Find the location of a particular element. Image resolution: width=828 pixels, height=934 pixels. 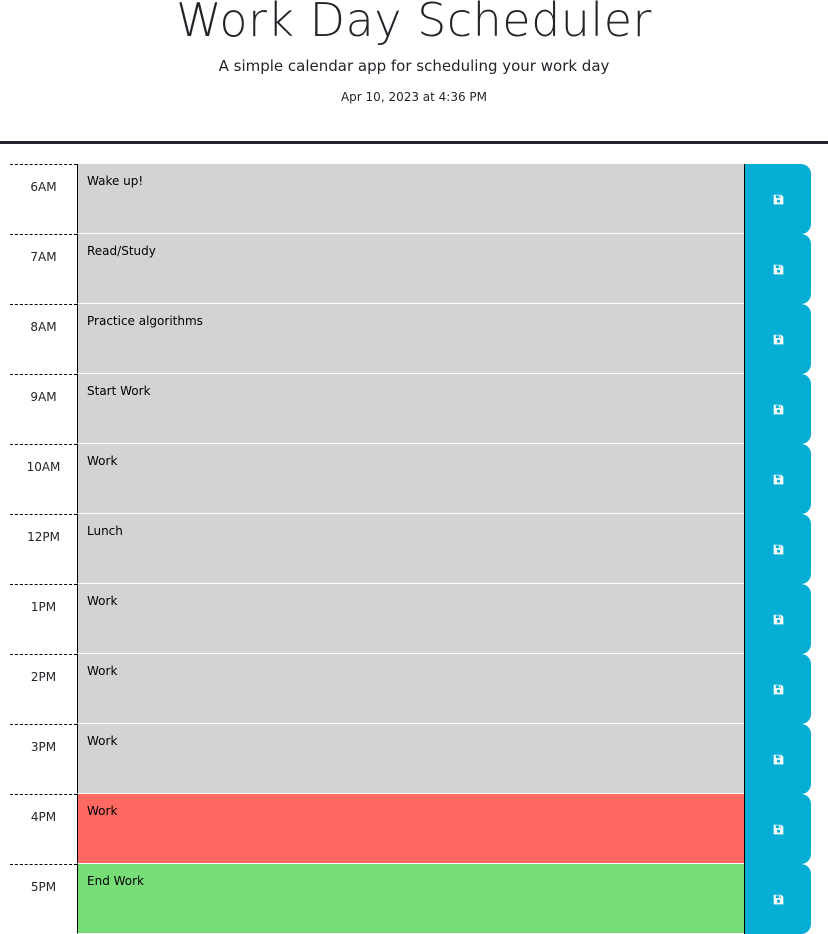

hour-label: 8AM is located at coordinates (43, 339).